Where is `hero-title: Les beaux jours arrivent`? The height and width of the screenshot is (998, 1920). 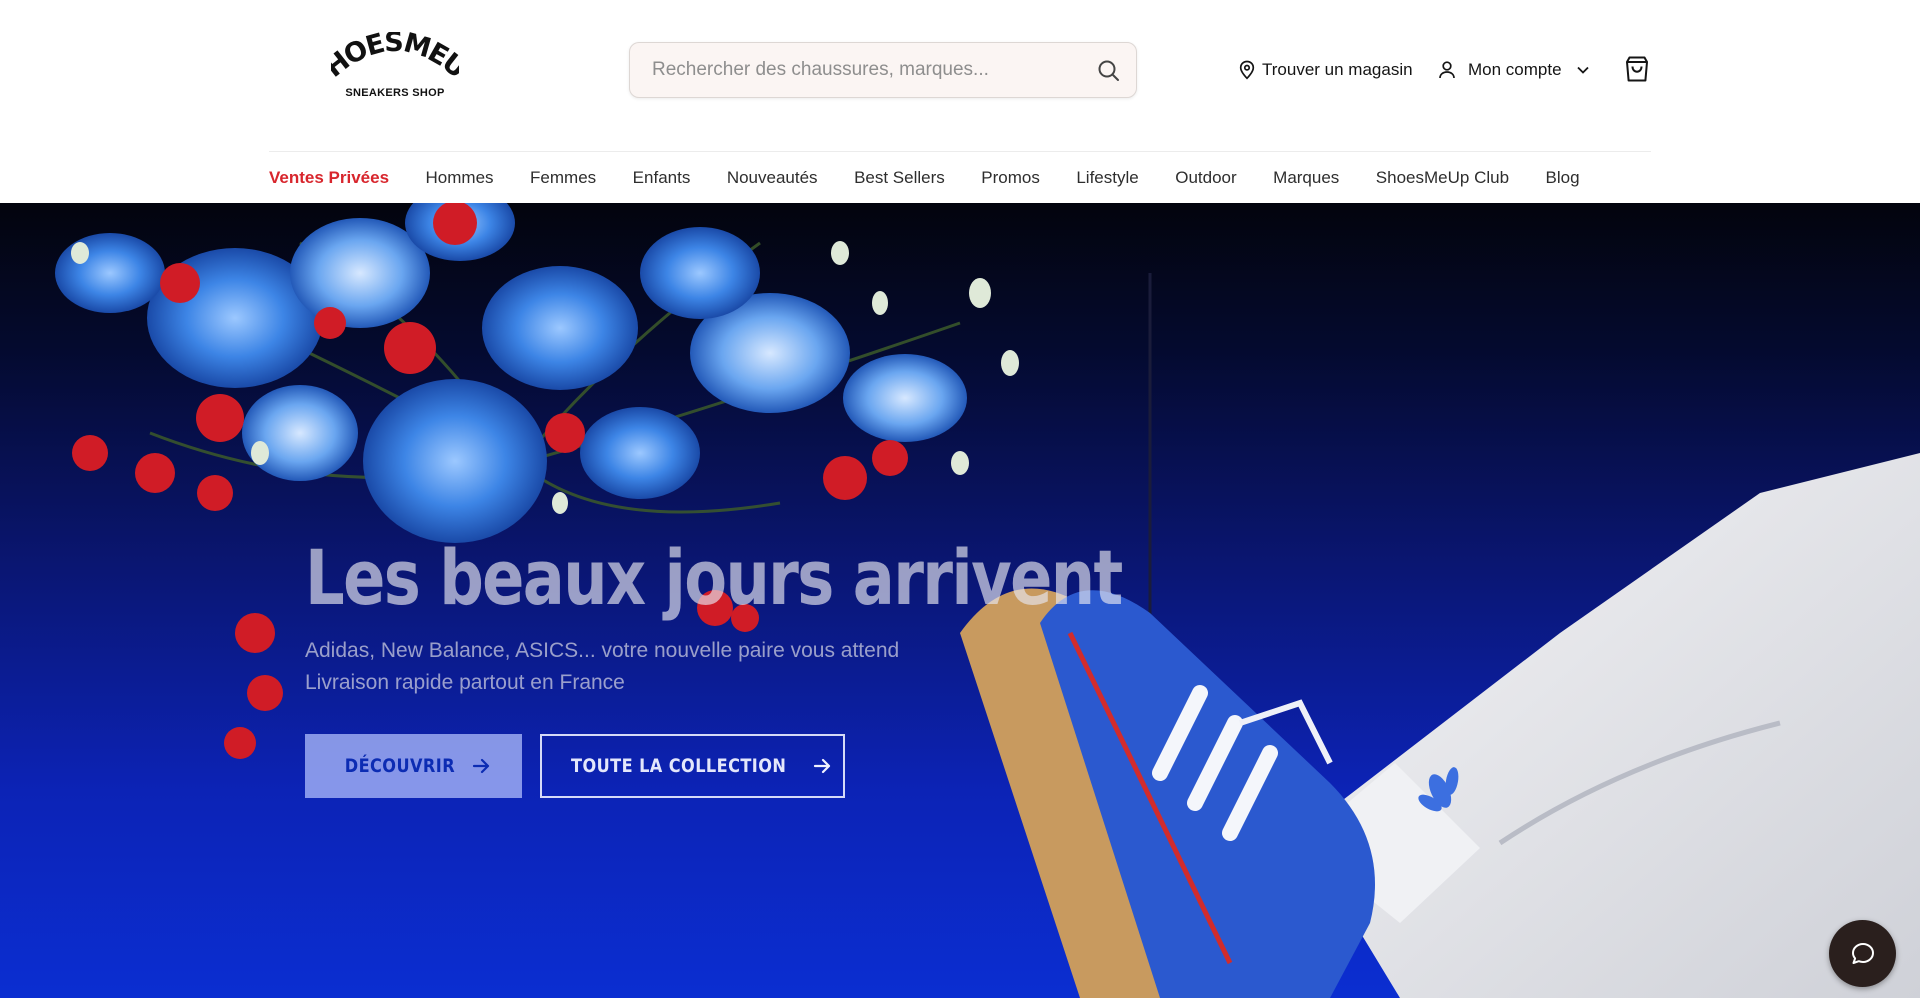 hero-title: Les beaux jours arrivent is located at coordinates (714, 577).